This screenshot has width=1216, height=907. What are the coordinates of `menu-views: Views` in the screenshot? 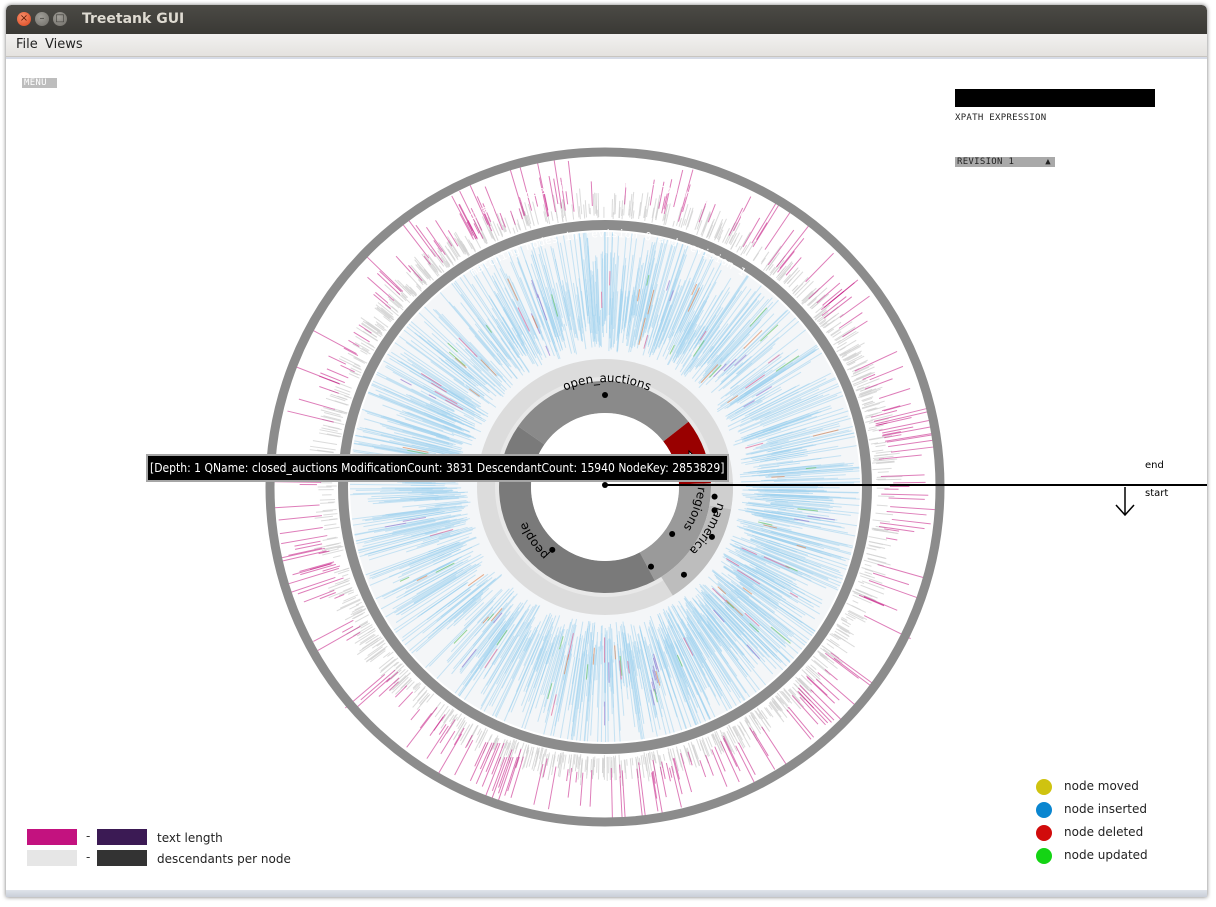 It's located at (64, 44).